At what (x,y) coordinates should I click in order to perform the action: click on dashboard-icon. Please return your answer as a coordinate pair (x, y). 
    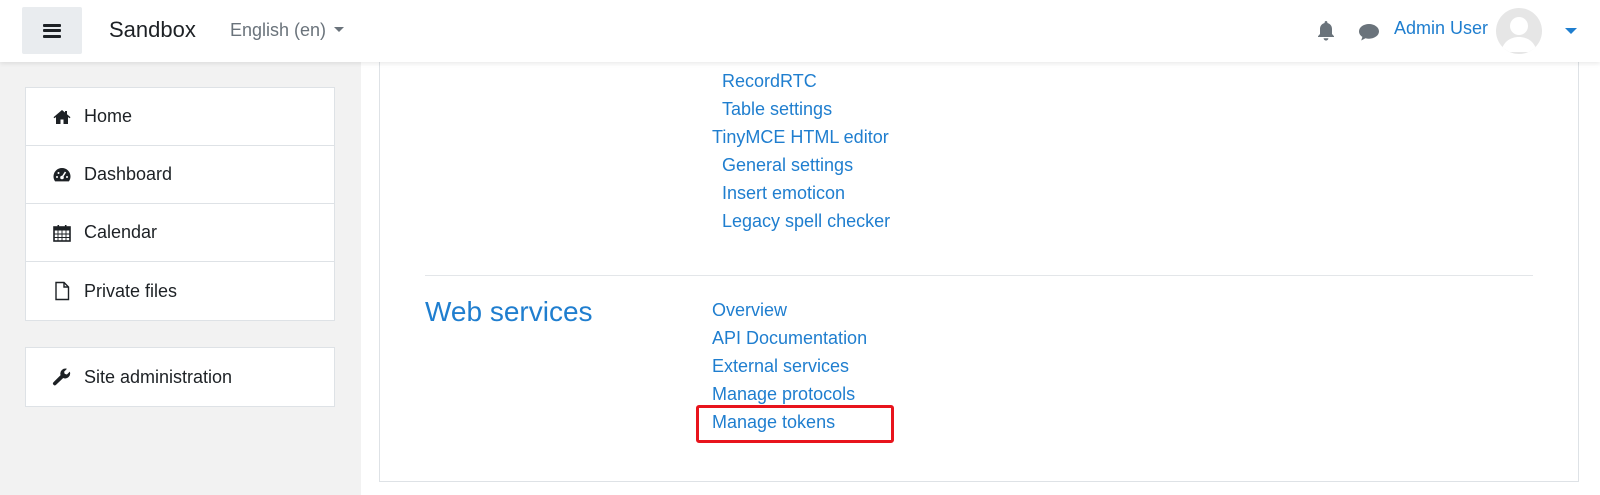
    Looking at the image, I should click on (62, 175).